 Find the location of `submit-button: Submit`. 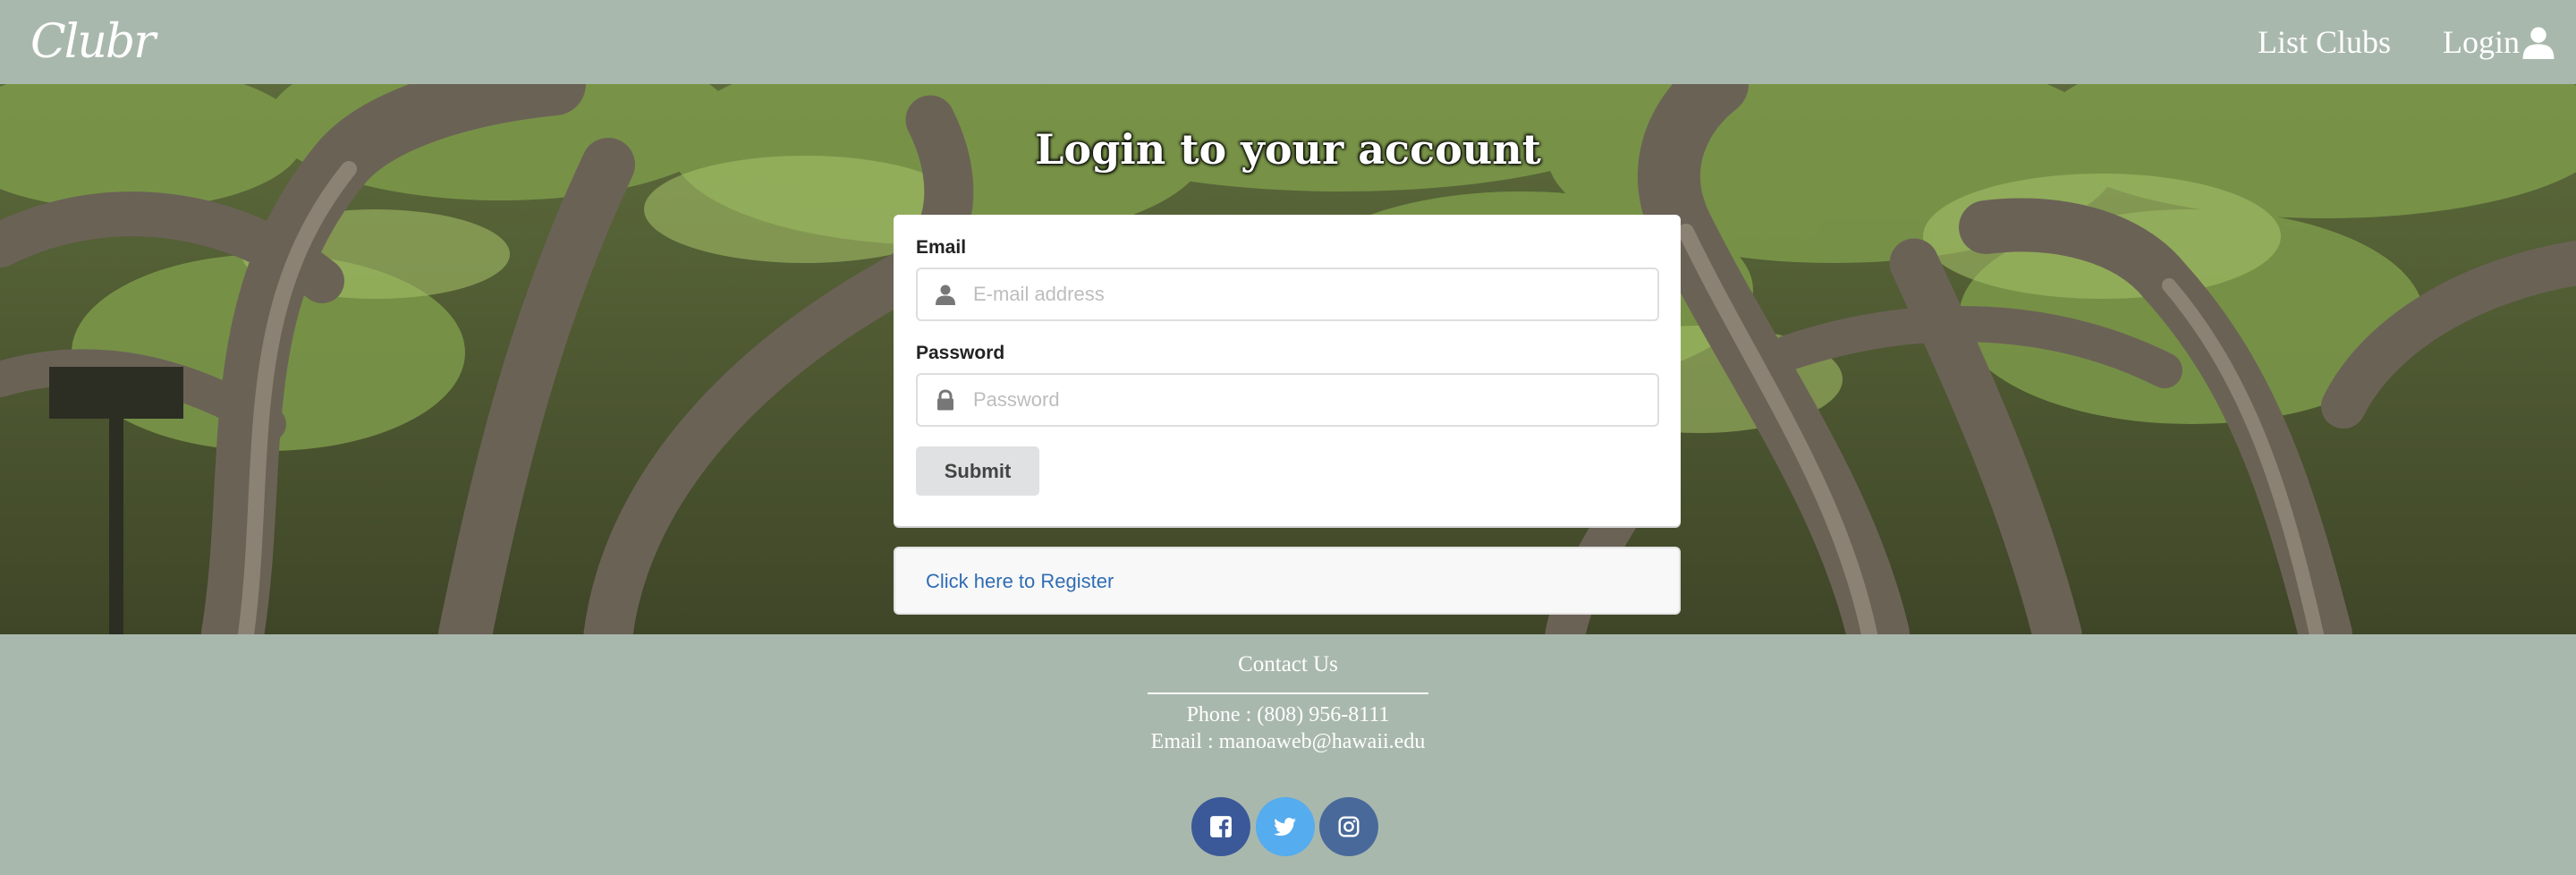

submit-button: Submit is located at coordinates (977, 471).